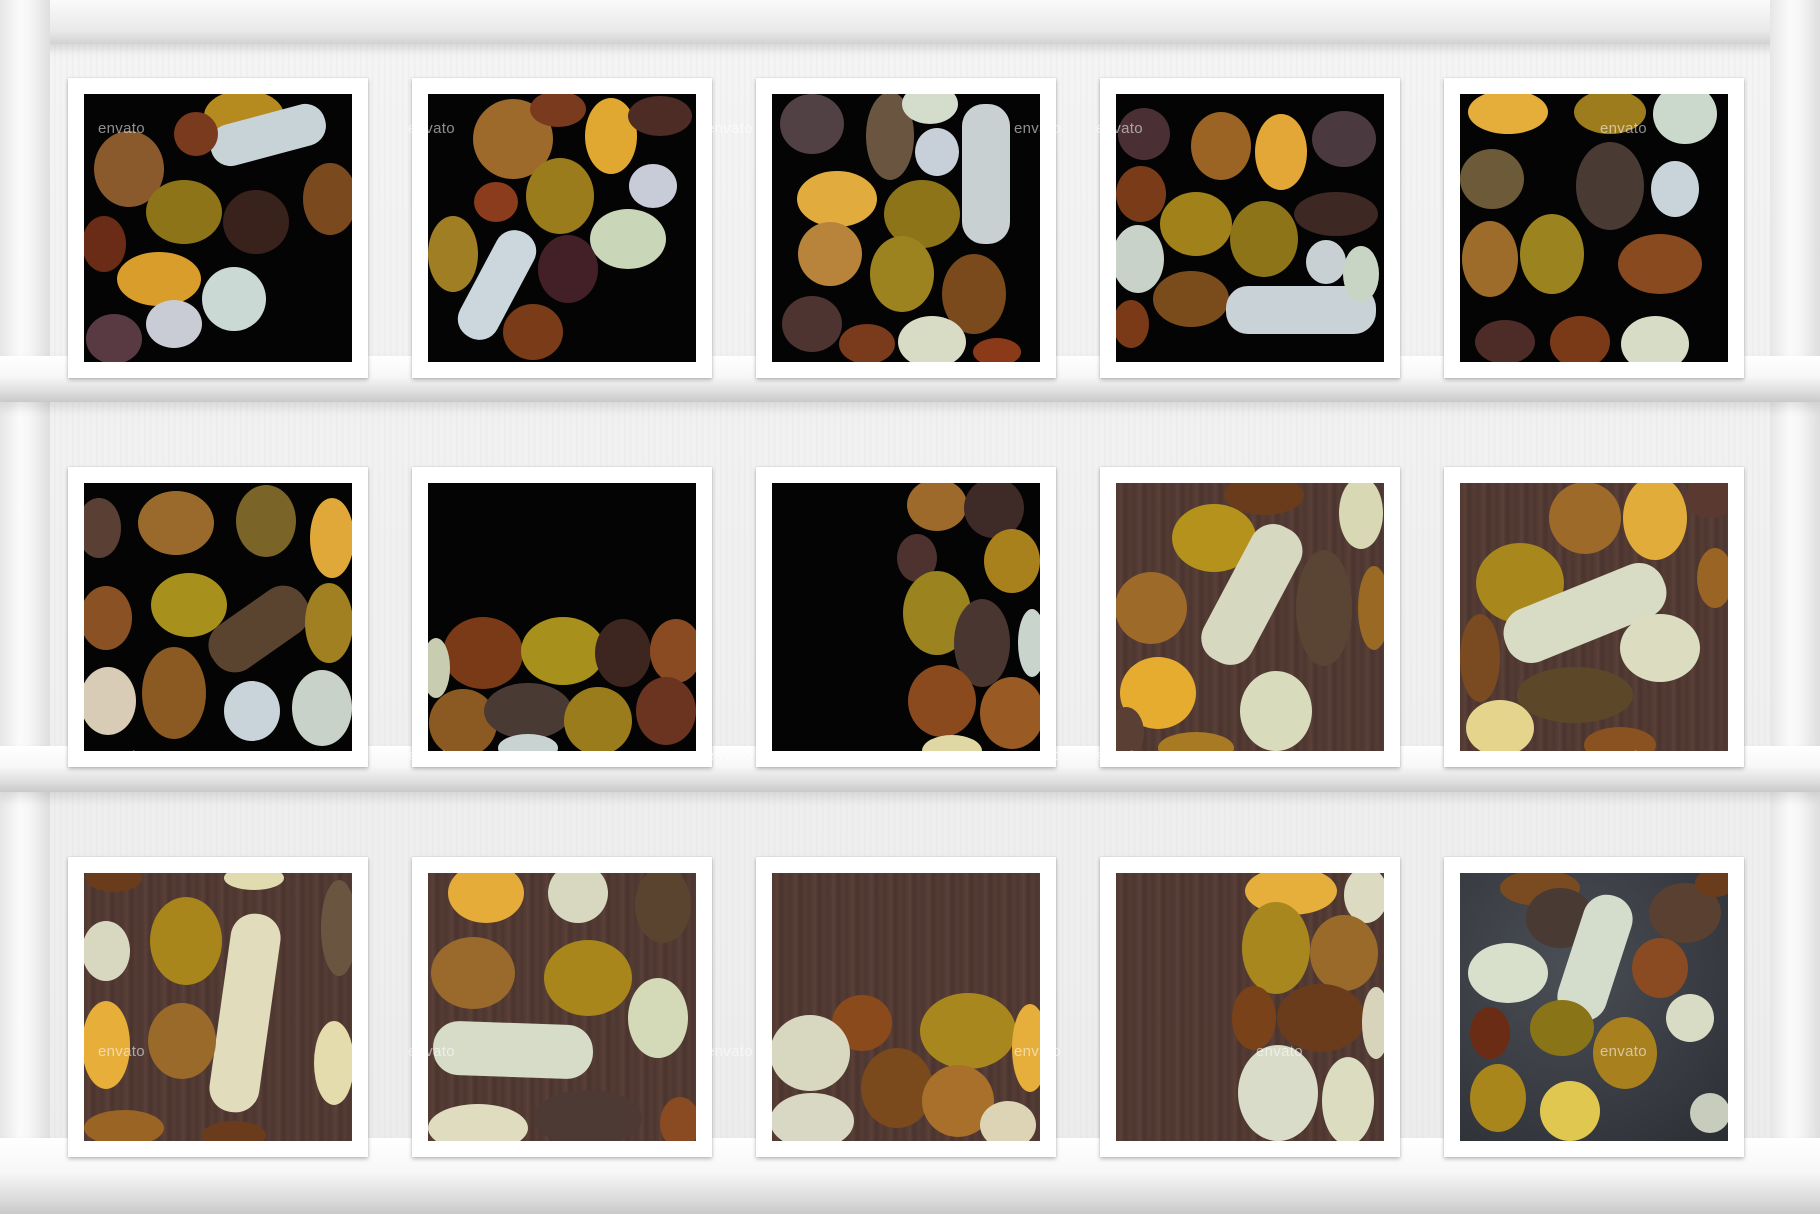  Describe the element at coordinates (1795, 607) in the screenshot. I see `shelf-right-post` at that location.